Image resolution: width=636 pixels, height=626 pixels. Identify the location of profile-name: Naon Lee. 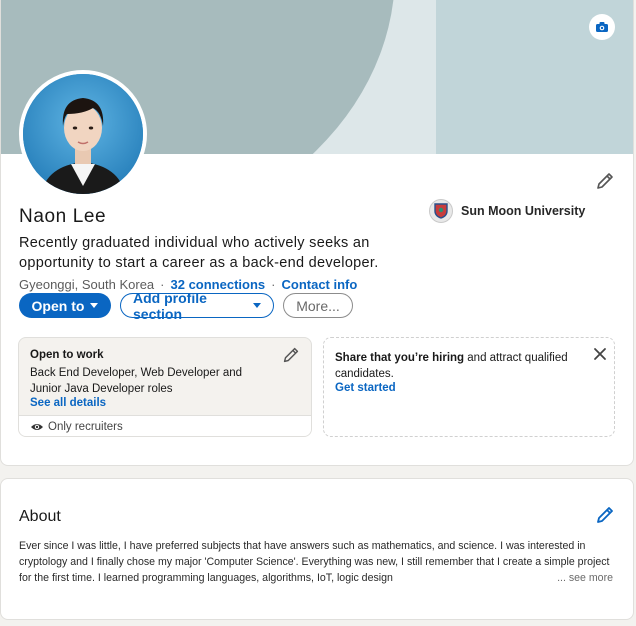
(63, 216).